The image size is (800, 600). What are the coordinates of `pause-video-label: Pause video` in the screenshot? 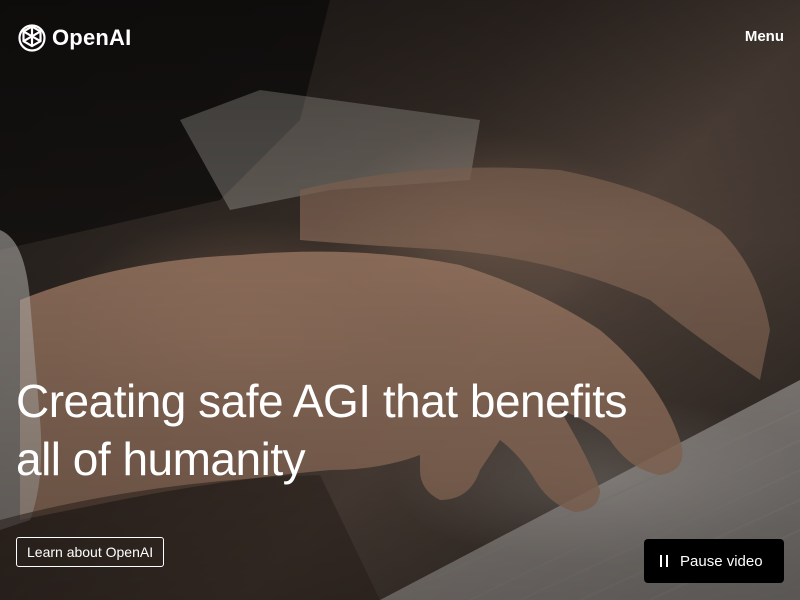 It's located at (721, 561).